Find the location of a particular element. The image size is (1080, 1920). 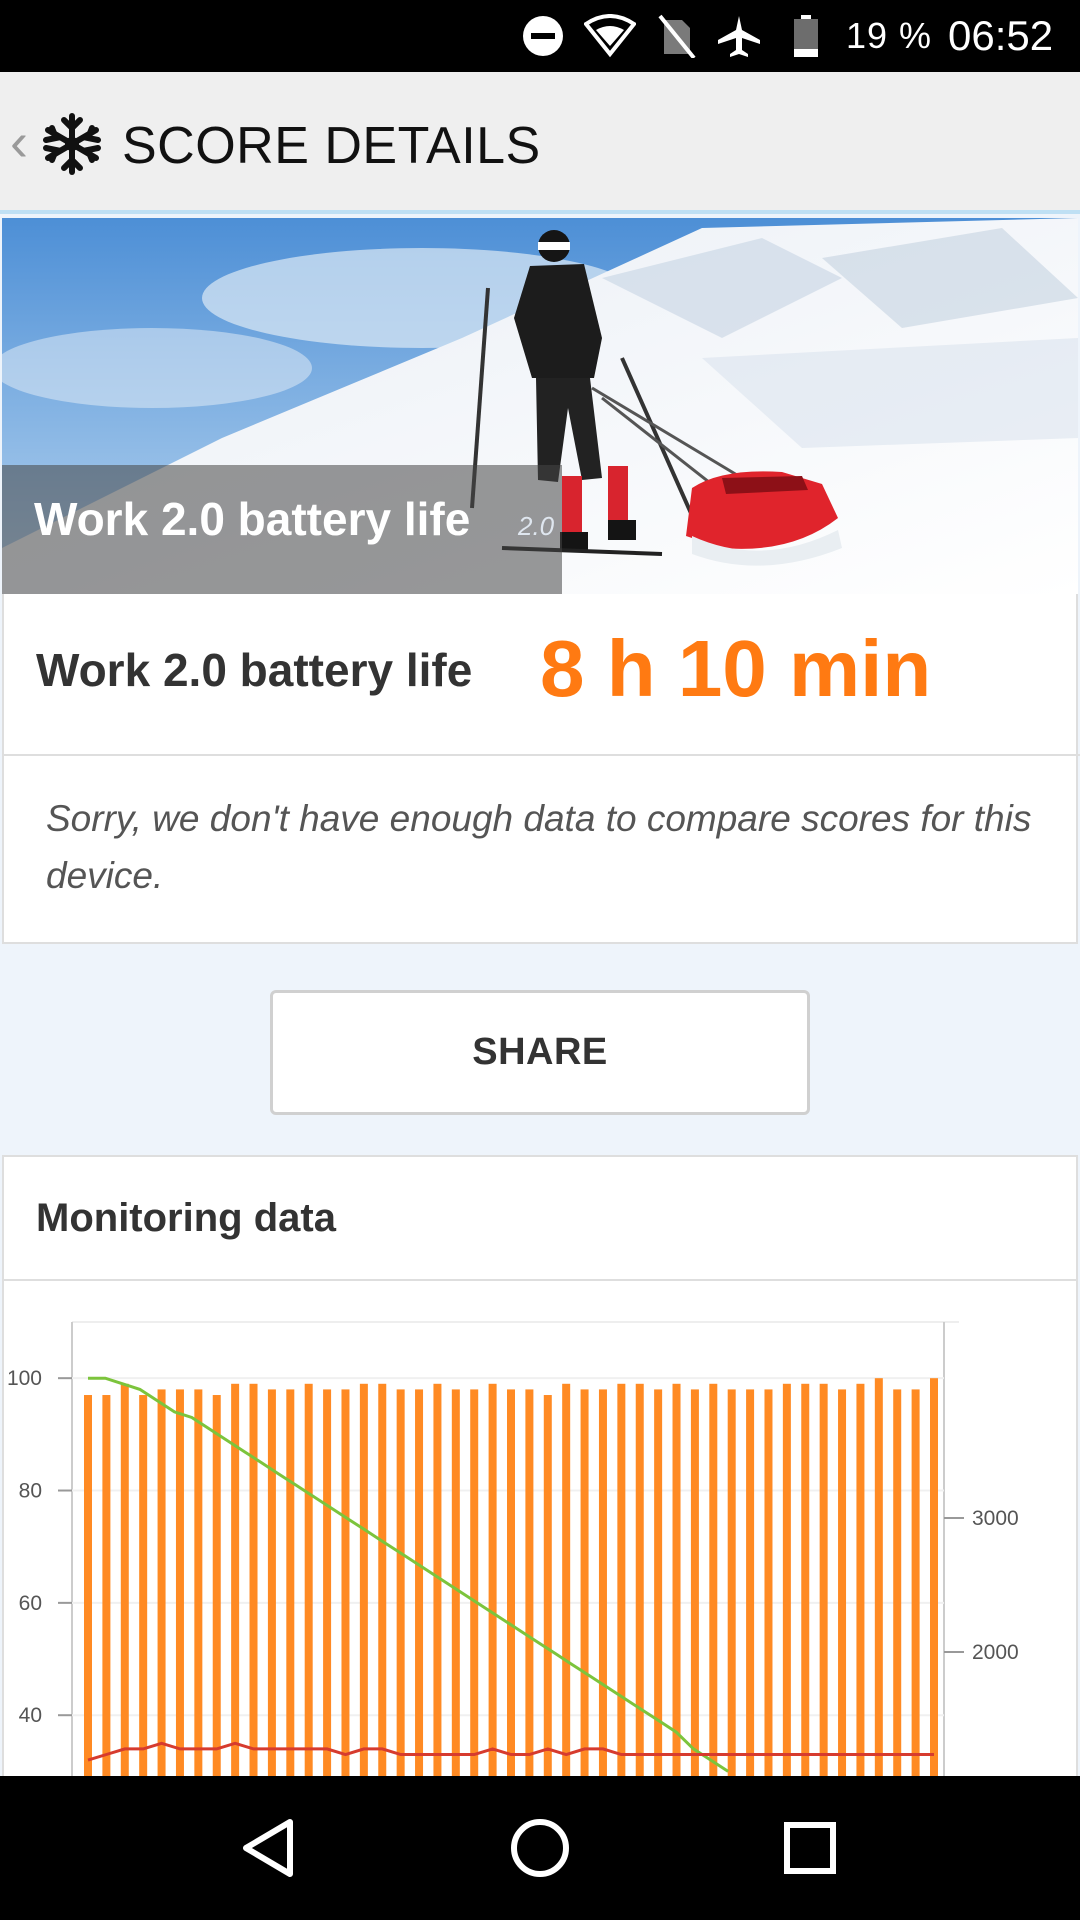

do-not-disturb-icon is located at coordinates (543, 36).